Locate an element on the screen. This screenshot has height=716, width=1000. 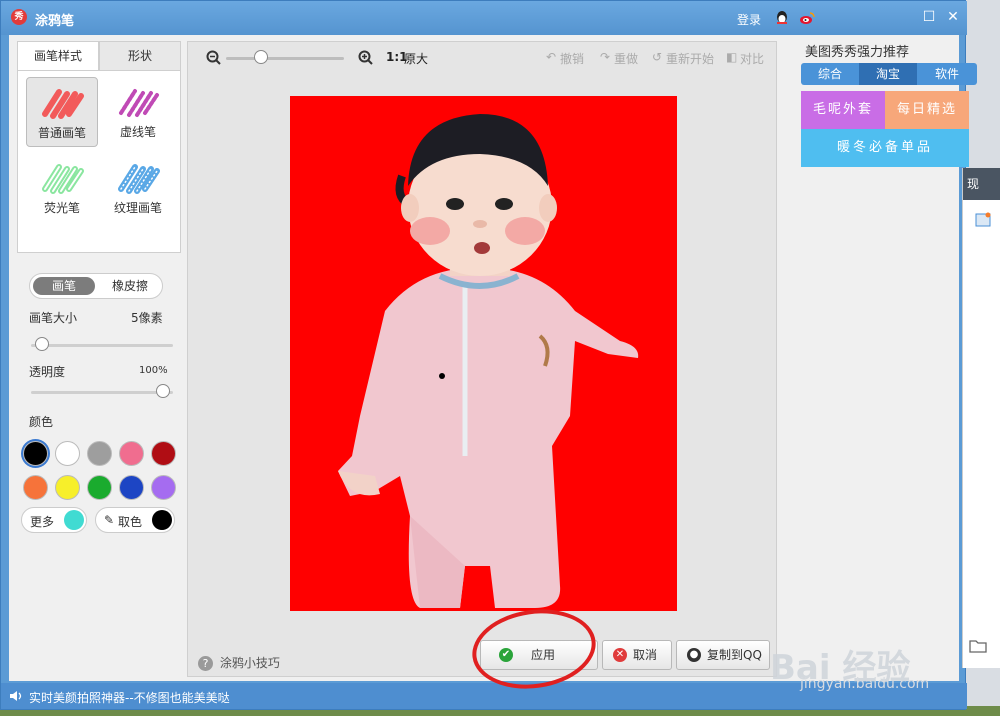
baidu-watermark-url: jingyan.baidu.com is located at coordinates (865, 684).